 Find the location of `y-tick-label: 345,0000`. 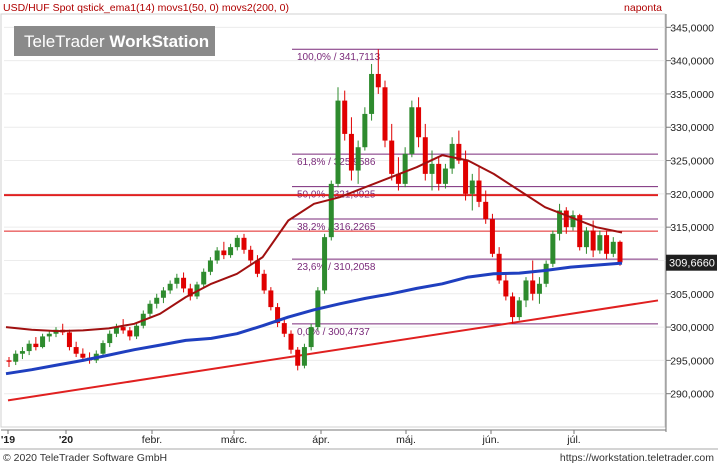

y-tick-label: 345,0000 is located at coordinates (692, 28).